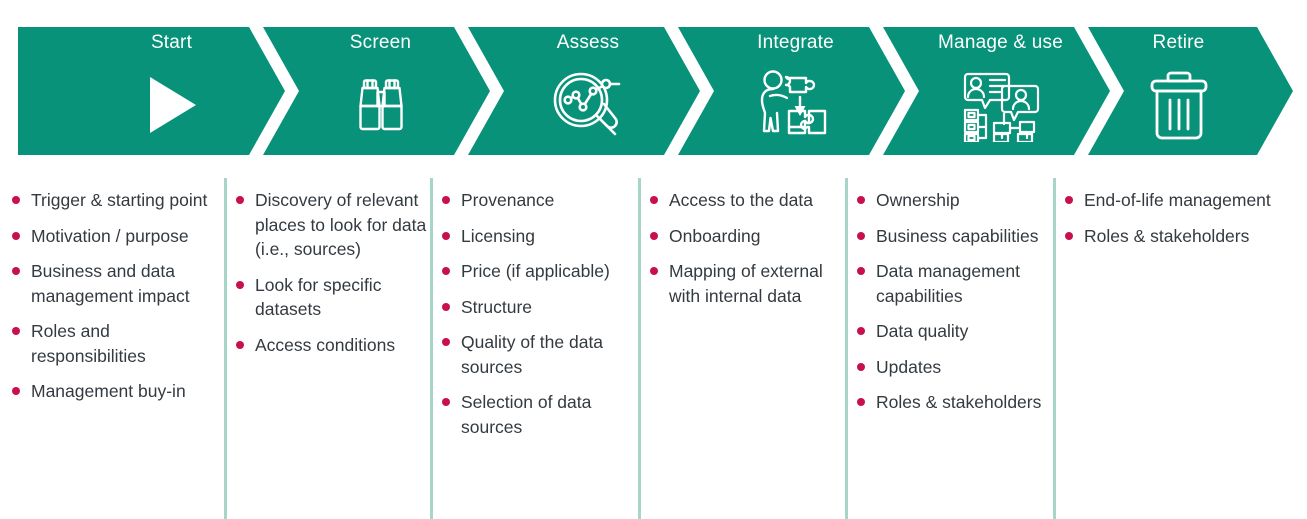 The image size is (1307, 519). What do you see at coordinates (108, 391) in the screenshot?
I see `list-item-label: Management buy-in` at bounding box center [108, 391].